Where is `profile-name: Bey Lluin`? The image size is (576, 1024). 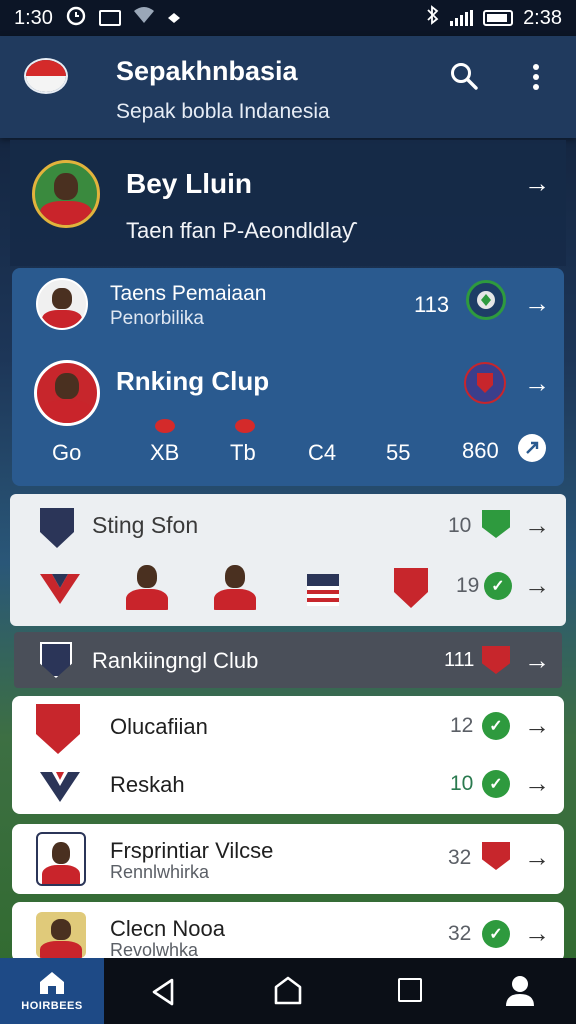 profile-name: Bey Lluin is located at coordinates (189, 183).